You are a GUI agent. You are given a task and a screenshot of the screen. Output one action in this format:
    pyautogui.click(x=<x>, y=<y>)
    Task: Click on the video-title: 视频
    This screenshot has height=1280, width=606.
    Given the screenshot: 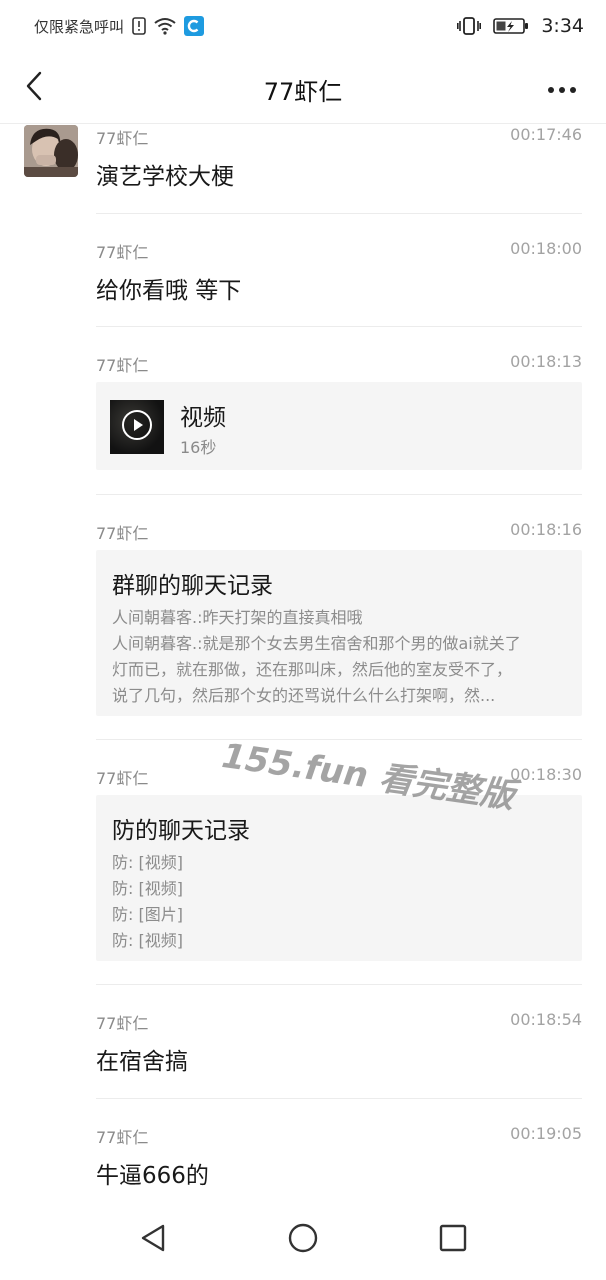 What is the action you would take?
    pyautogui.click(x=203, y=418)
    